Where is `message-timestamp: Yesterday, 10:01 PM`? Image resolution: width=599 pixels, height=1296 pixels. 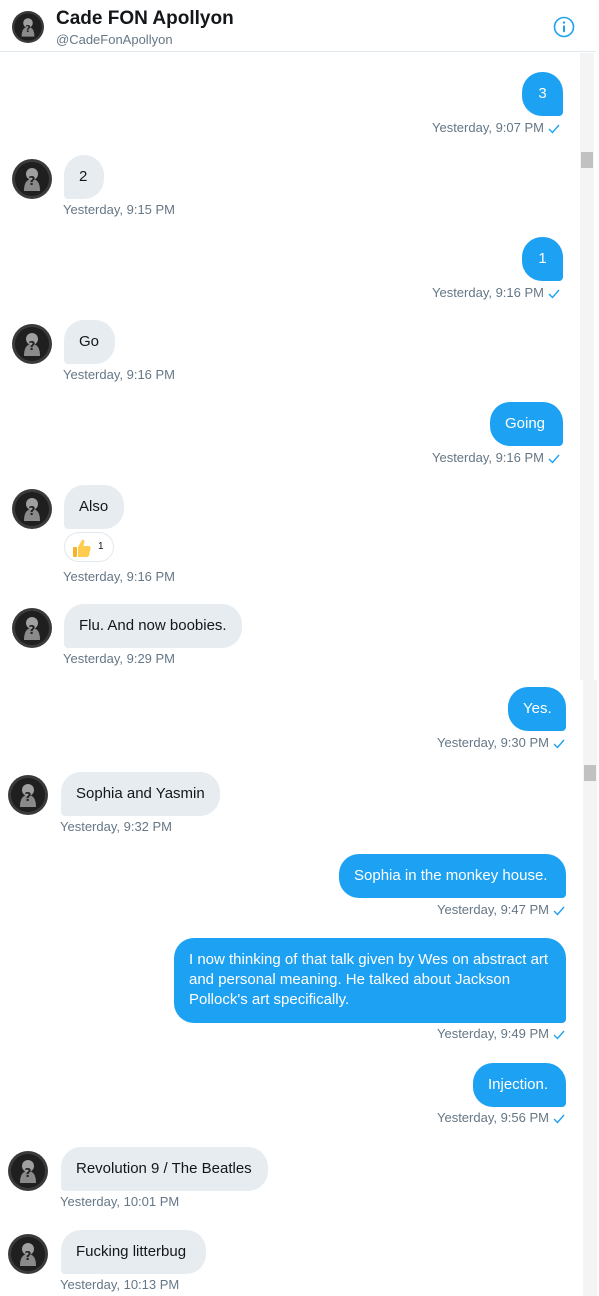
message-timestamp: Yesterday, 10:01 PM is located at coordinates (120, 1201).